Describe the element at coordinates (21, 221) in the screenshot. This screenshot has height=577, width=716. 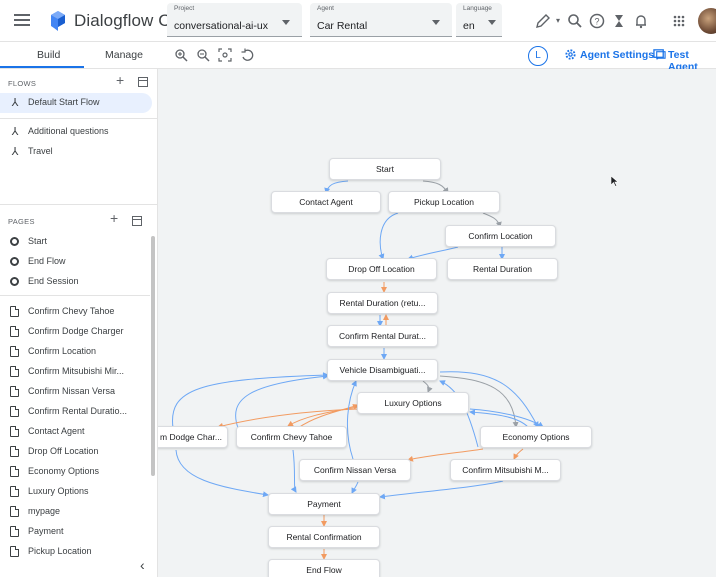
I see `pages-header: PAGES` at that location.